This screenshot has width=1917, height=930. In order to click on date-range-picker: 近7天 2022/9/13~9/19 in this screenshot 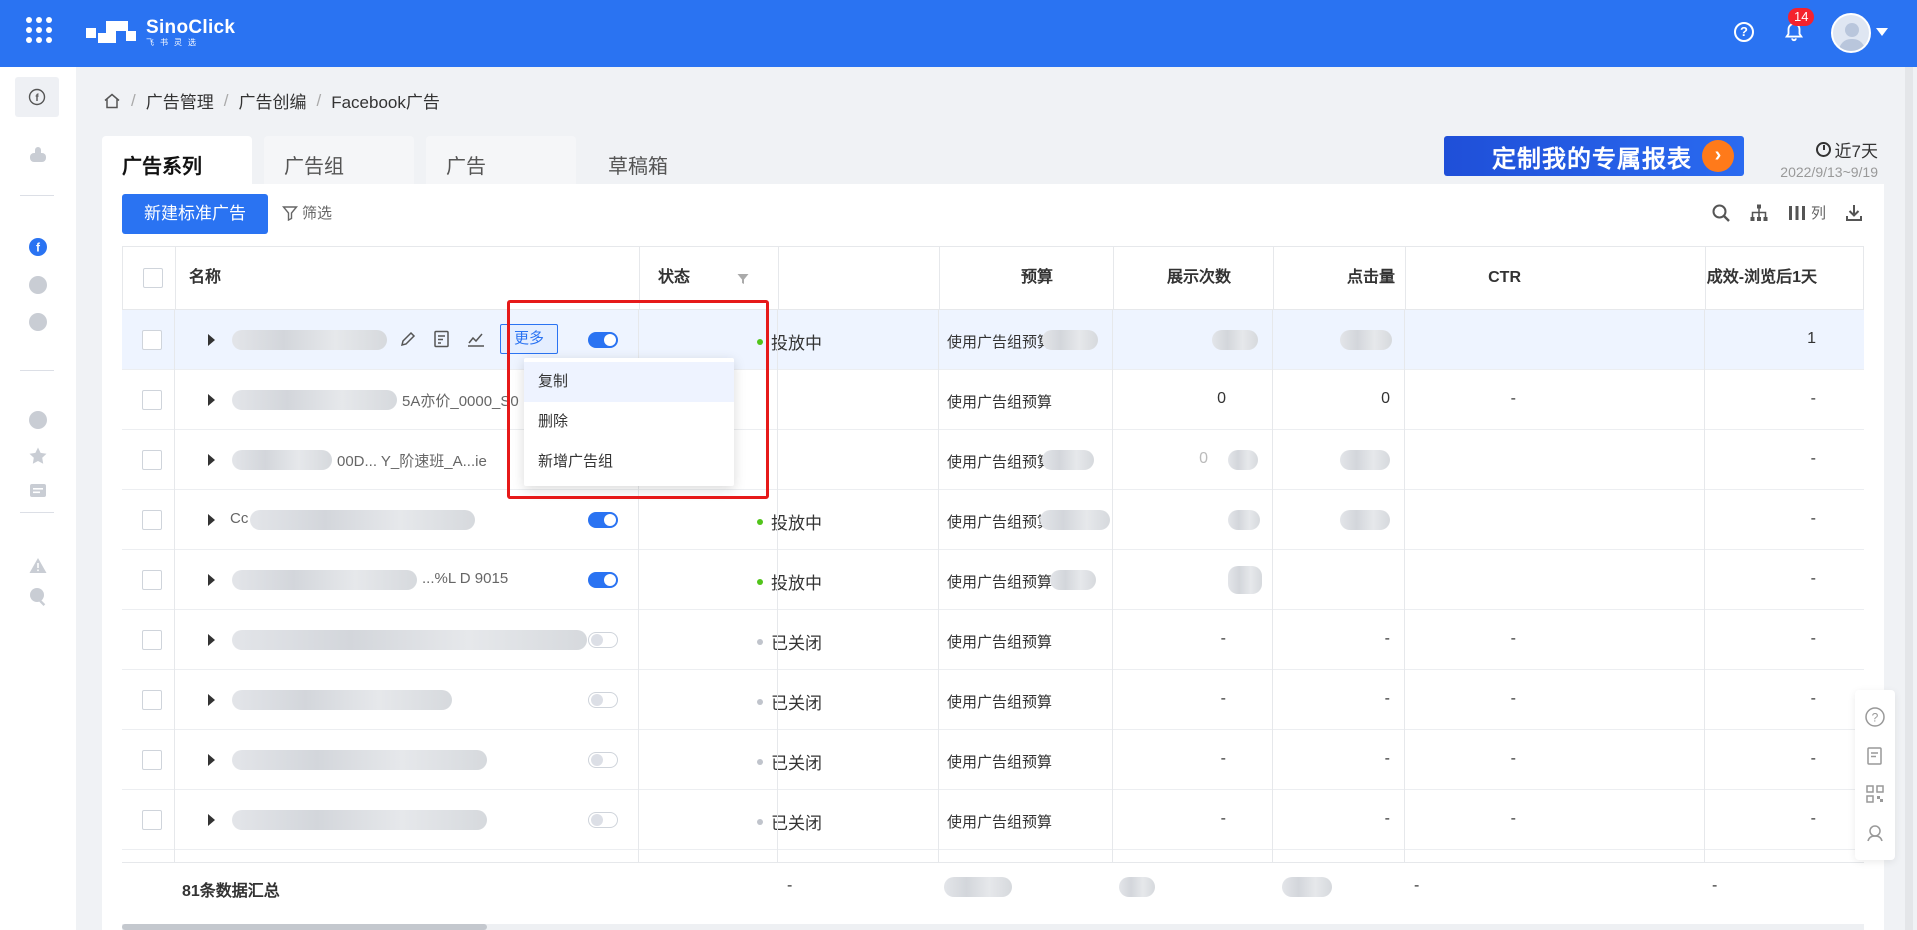, I will do `click(1825, 158)`.